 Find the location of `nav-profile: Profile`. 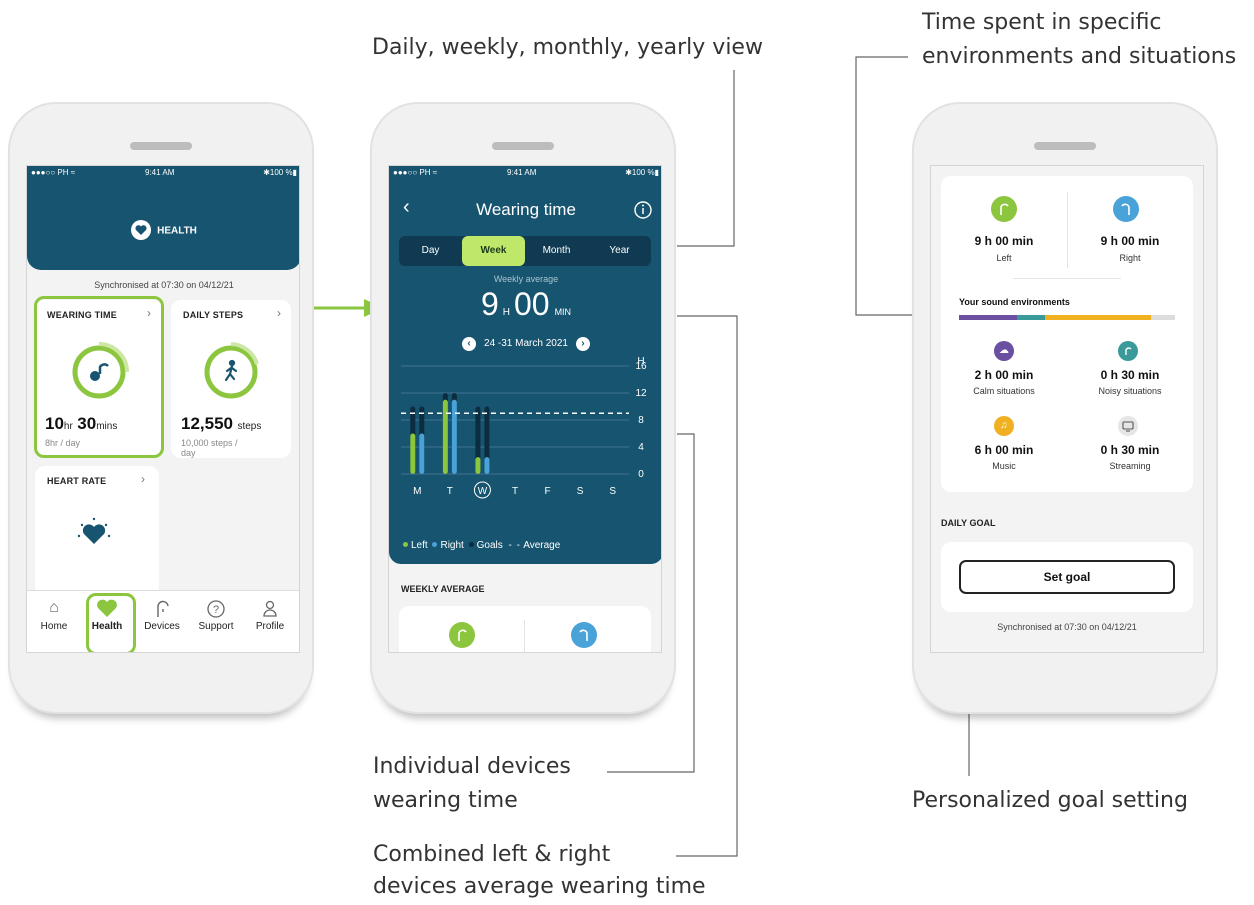

nav-profile: Profile is located at coordinates (270, 615).